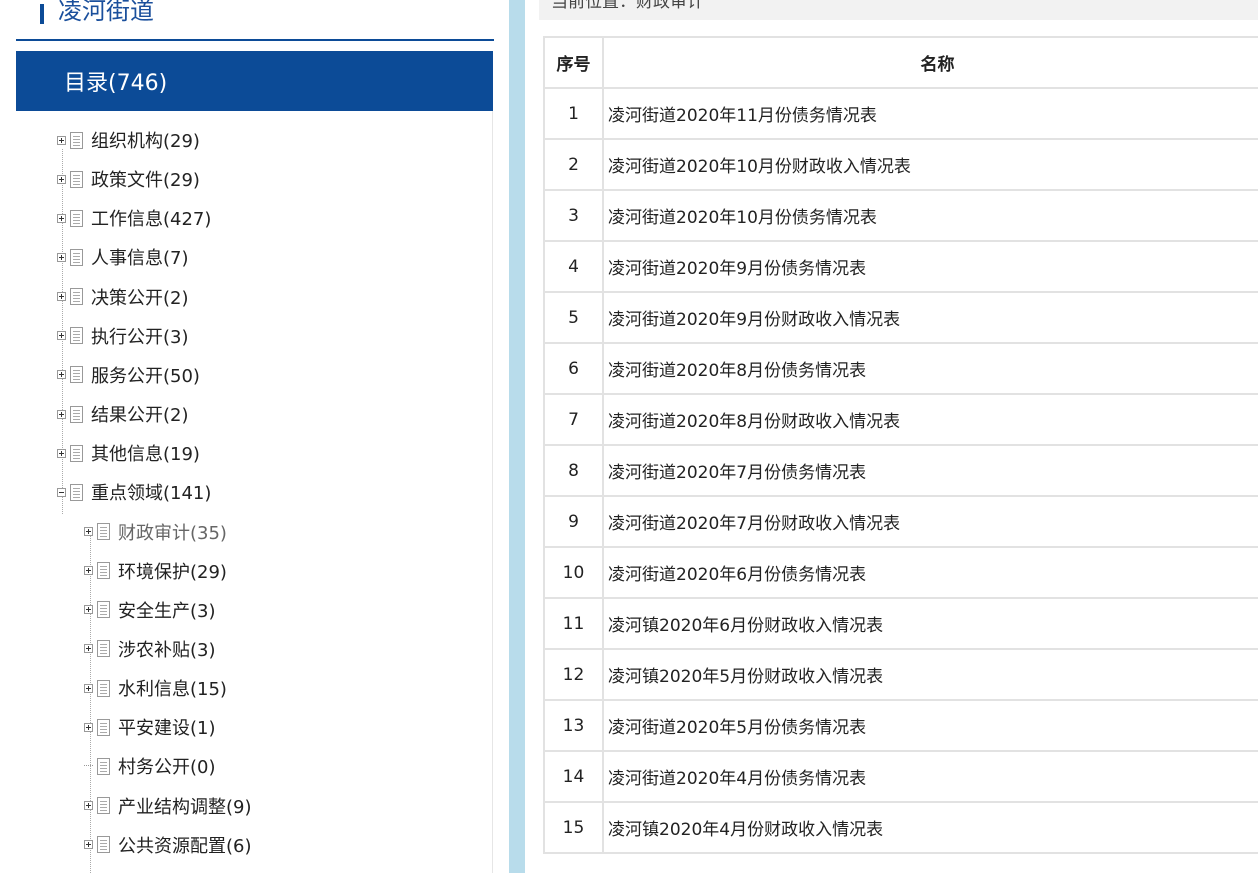 The width and height of the screenshot is (1258, 873). I want to click on table-row: 5 凌河街道2020年9月份财政收入情况表, so click(900, 317).